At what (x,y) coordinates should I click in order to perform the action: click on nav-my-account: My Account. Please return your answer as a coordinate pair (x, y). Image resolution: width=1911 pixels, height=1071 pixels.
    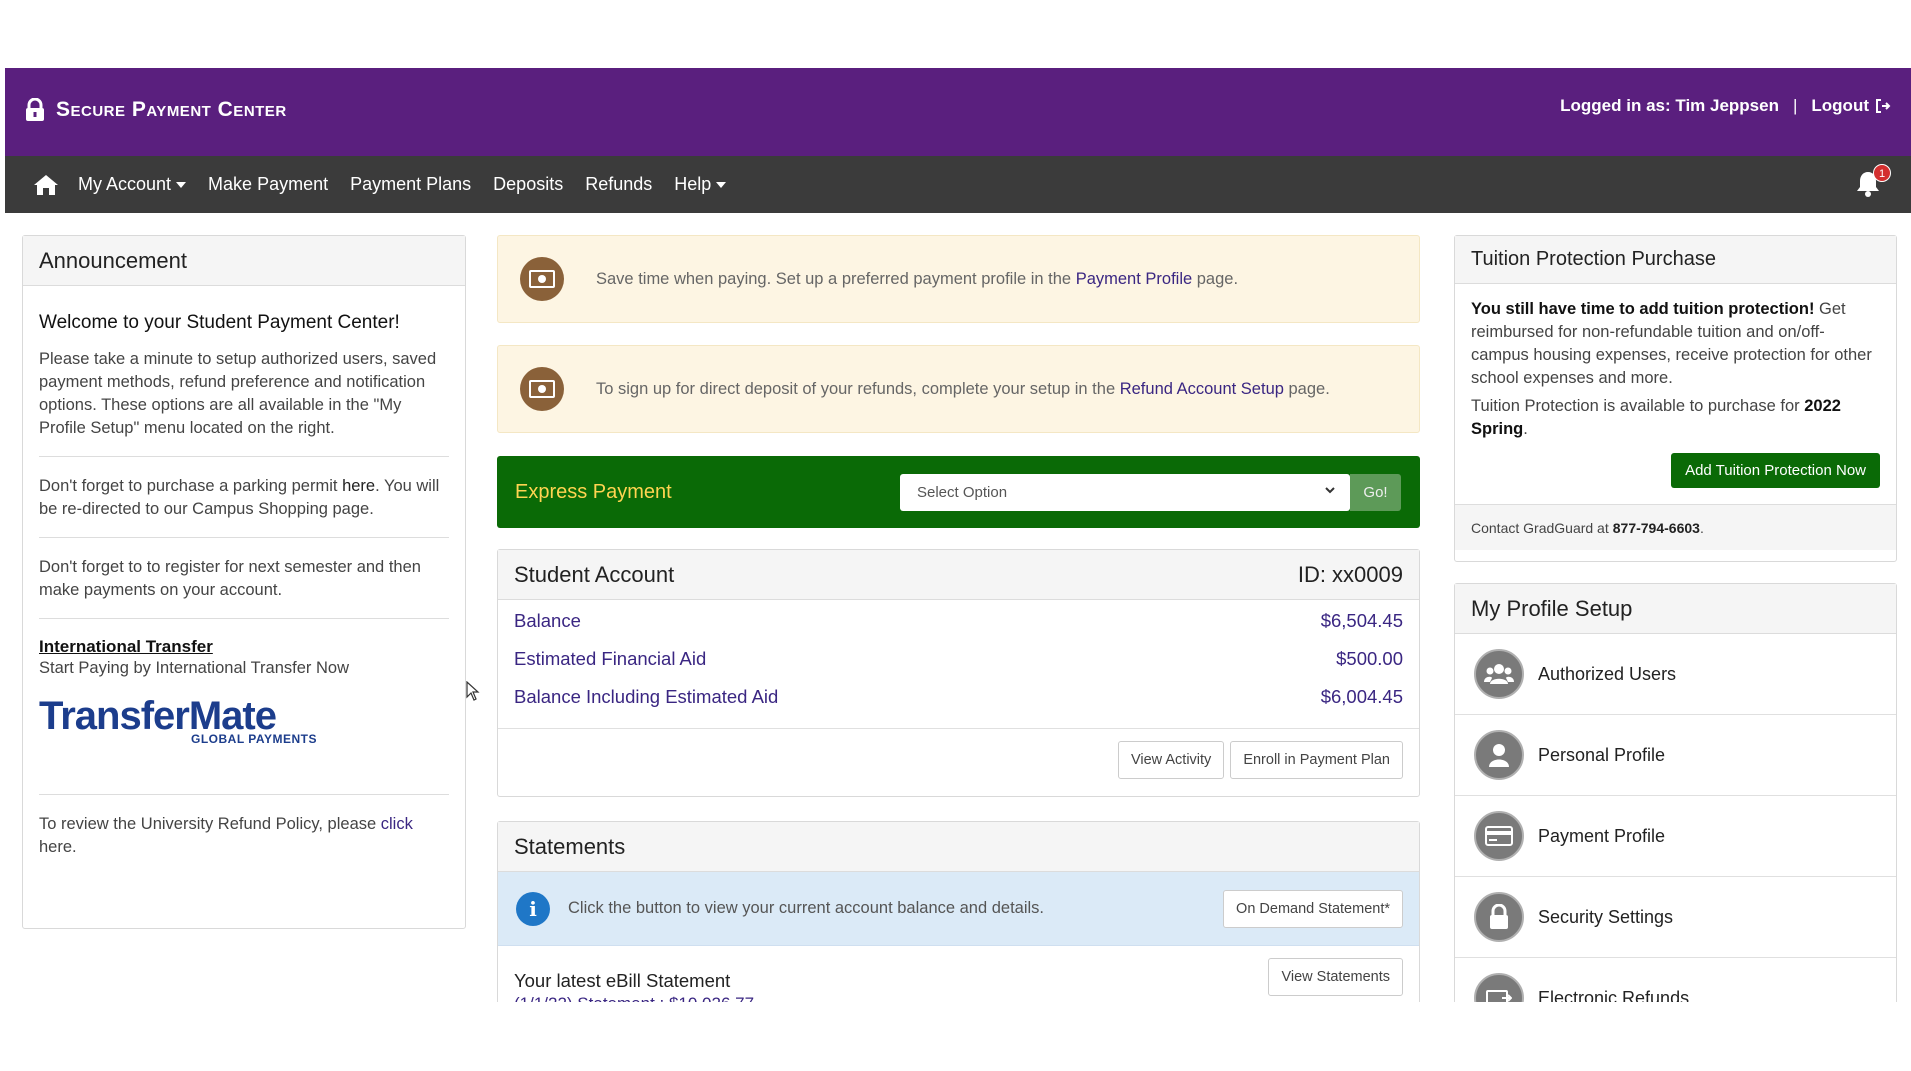
    Looking at the image, I should click on (132, 184).